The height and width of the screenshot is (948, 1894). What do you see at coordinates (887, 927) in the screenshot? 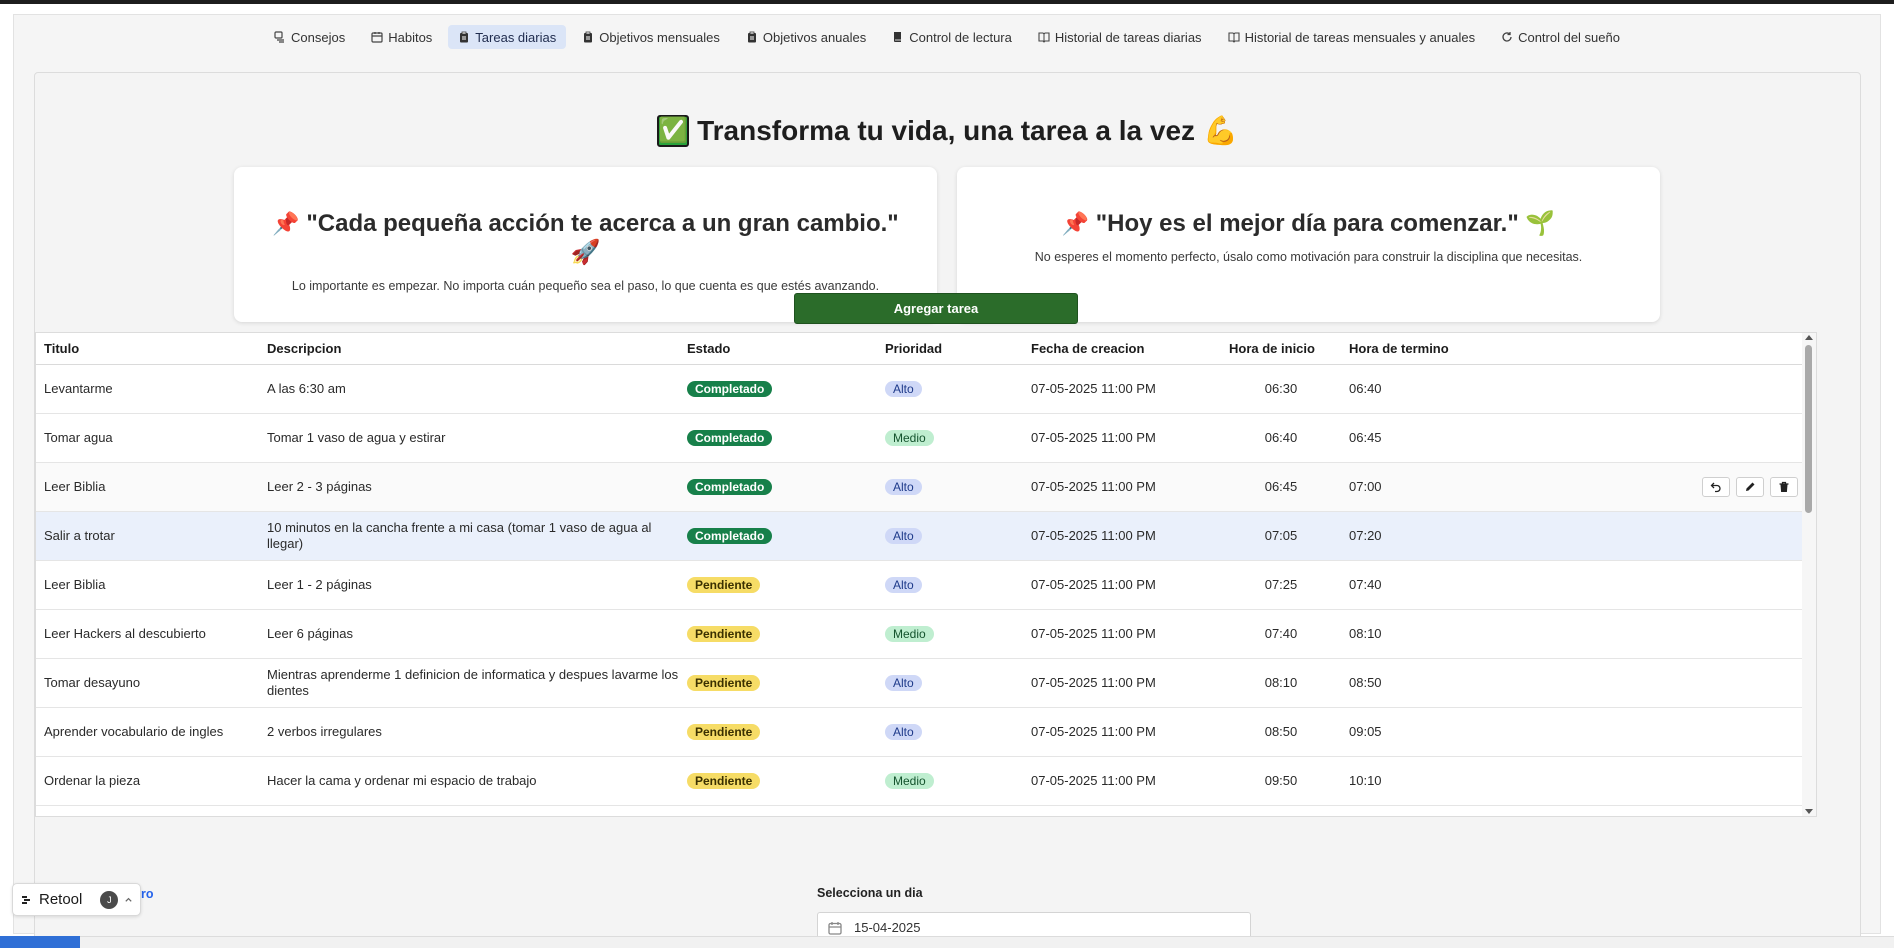
I see `day-picker-value: 15-04-2025` at bounding box center [887, 927].